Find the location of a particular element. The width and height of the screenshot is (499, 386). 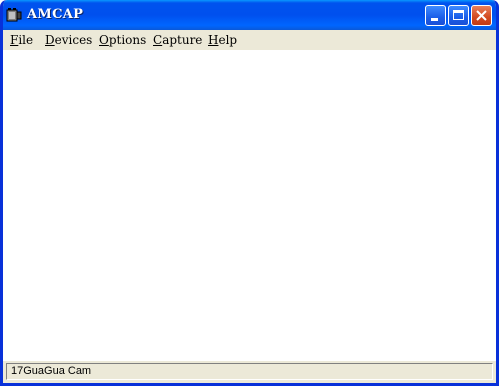

menu-options: Options is located at coordinates (122, 40).